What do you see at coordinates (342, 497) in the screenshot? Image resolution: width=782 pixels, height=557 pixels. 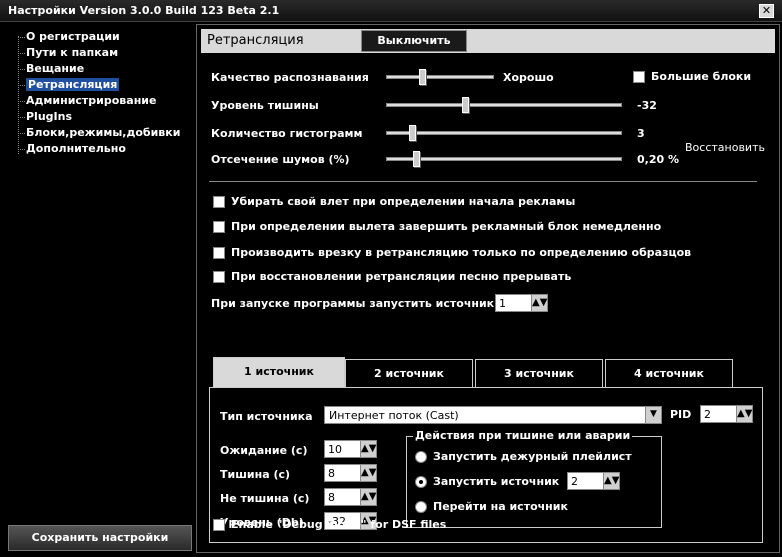 I see `non-silence-value: 8` at bounding box center [342, 497].